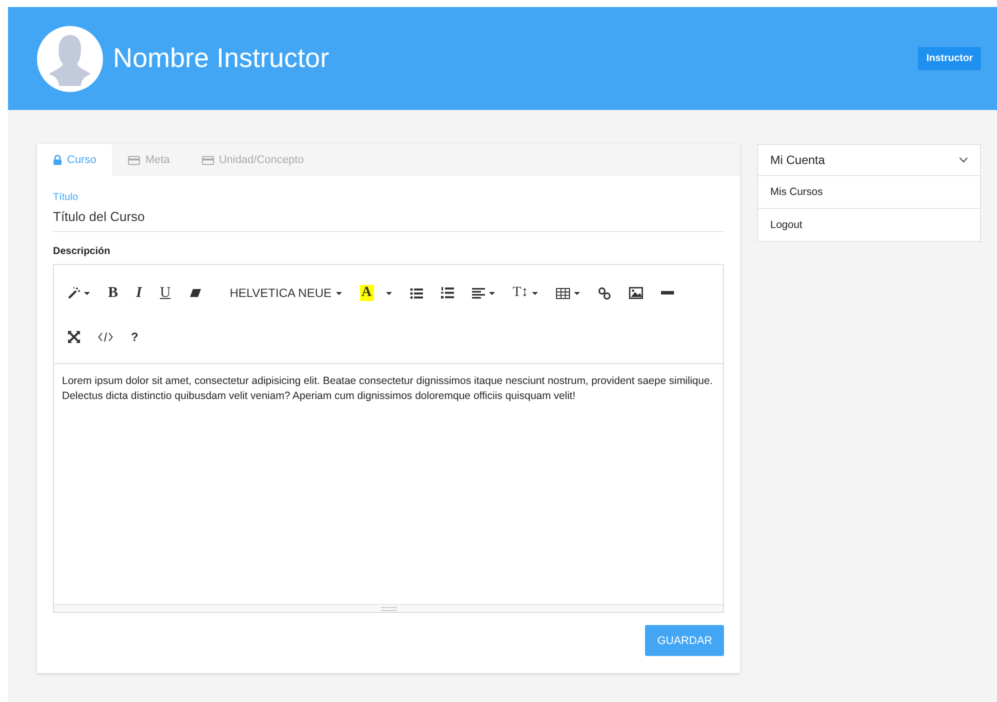 The width and height of the screenshot is (997, 702). What do you see at coordinates (605, 293) in the screenshot?
I see `link-icon` at bounding box center [605, 293].